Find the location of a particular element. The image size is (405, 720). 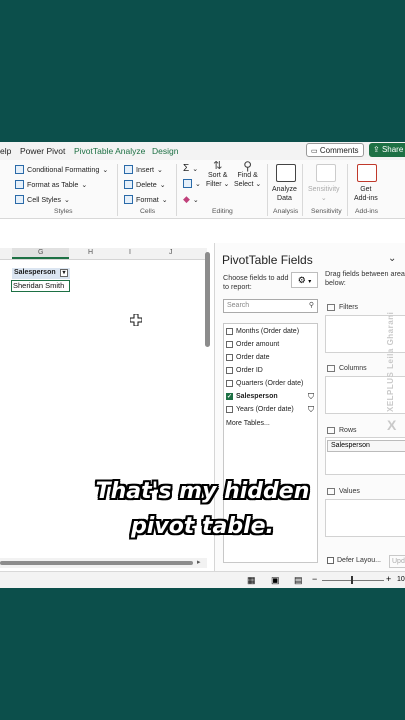

horizontal-scroll-thumb is located at coordinates (96, 563).